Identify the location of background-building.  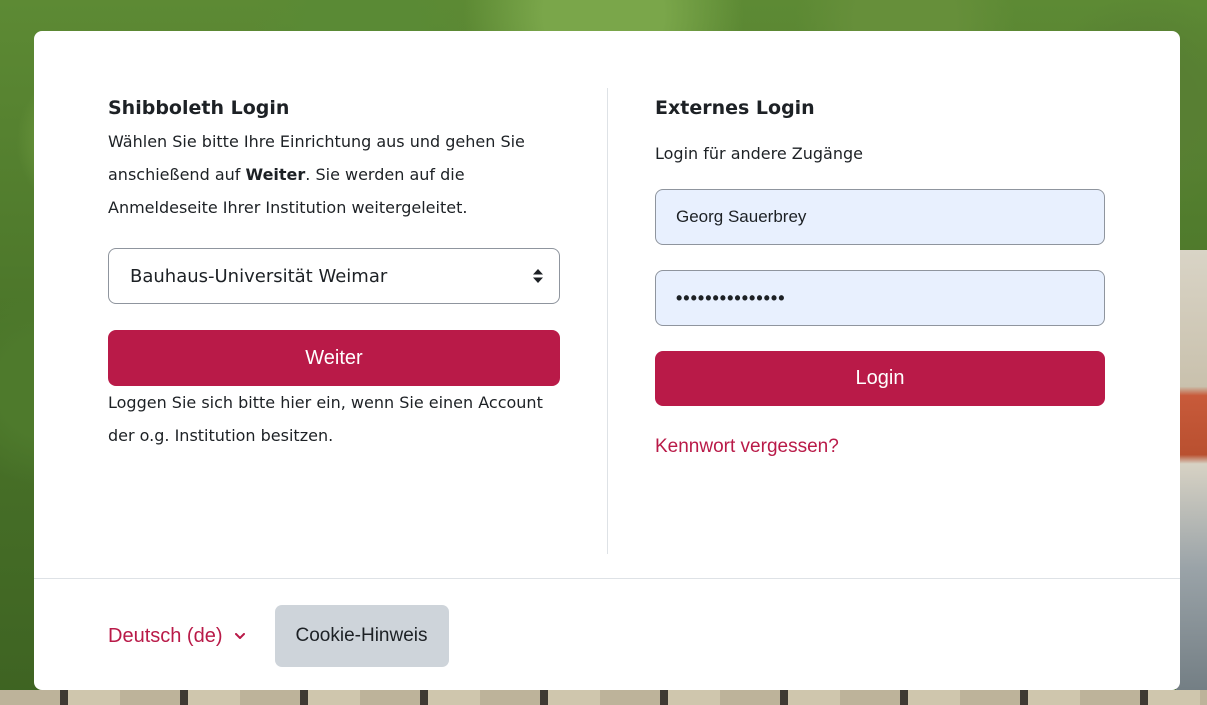
(1191, 477).